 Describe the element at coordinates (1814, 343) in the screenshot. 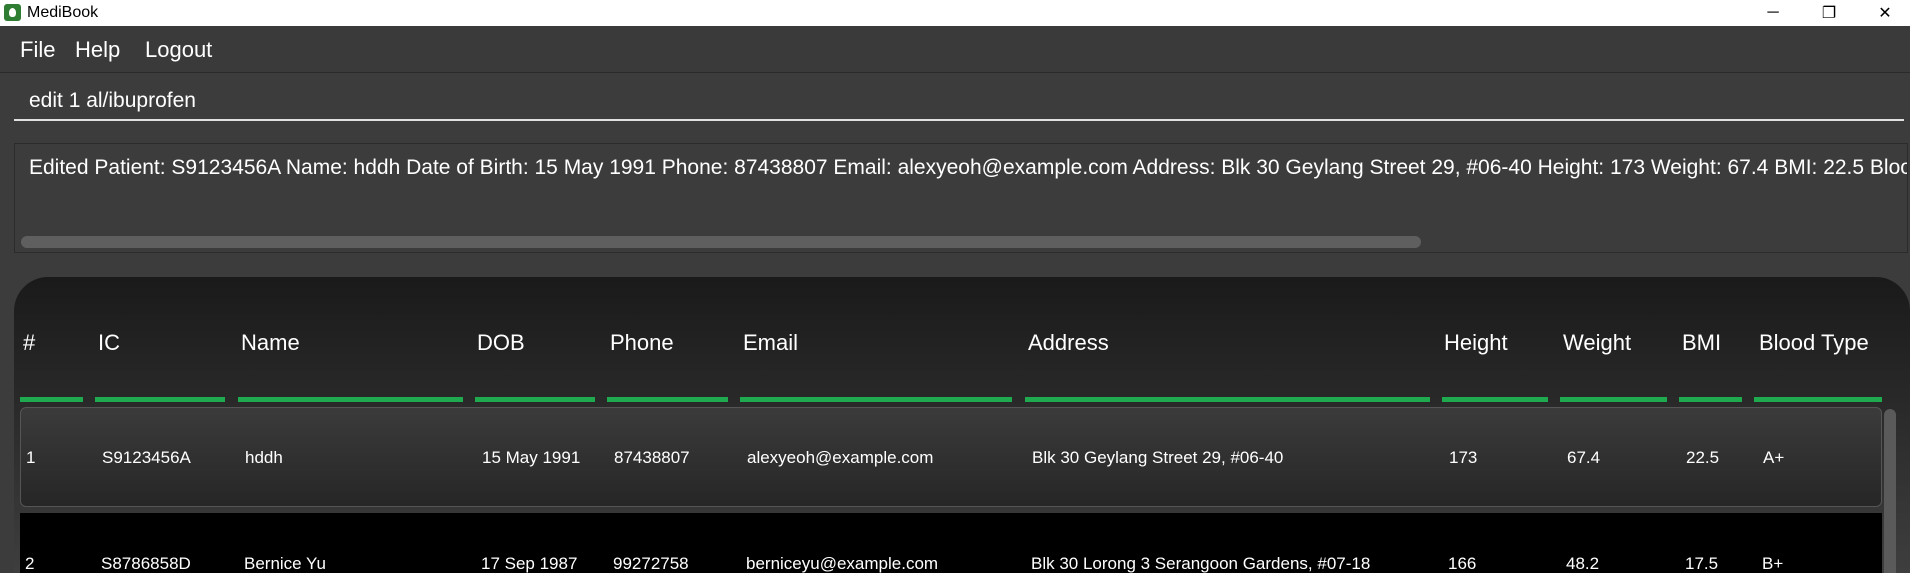

I see `column-header-blood-type: Blood Type` at that location.